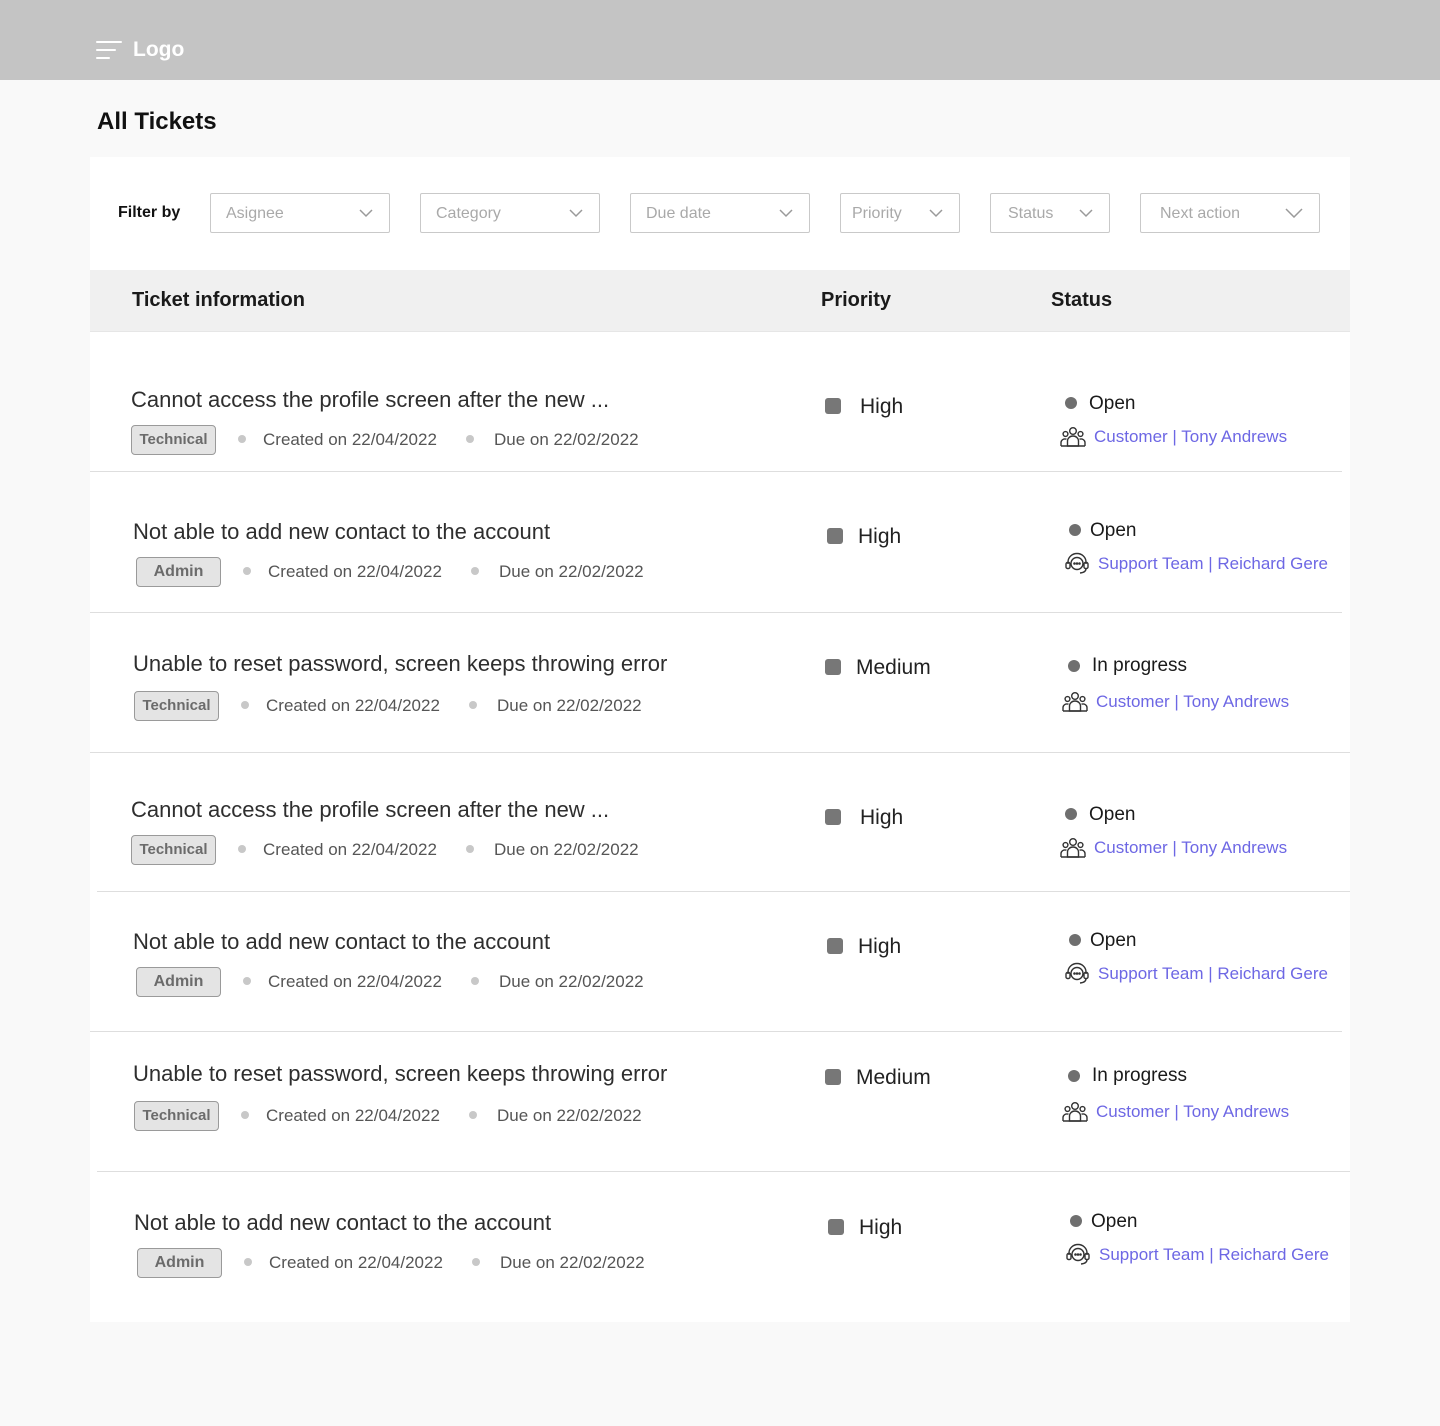 The image size is (1440, 1426). I want to click on filter-status-dropdown: Status, so click(1050, 213).